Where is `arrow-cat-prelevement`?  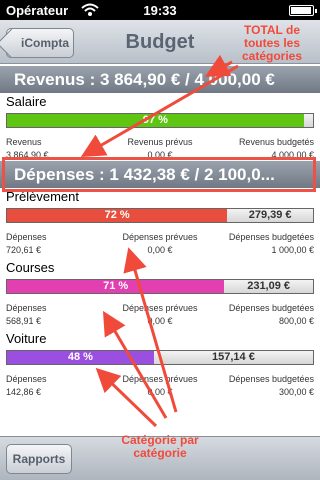 arrow-cat-prelevement is located at coordinates (150, 330).